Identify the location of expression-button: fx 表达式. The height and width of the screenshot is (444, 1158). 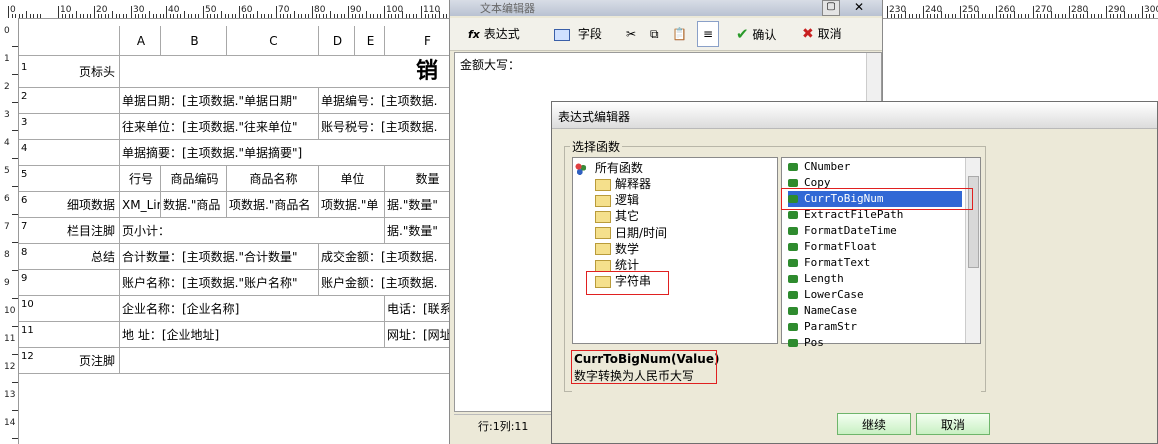
(494, 34).